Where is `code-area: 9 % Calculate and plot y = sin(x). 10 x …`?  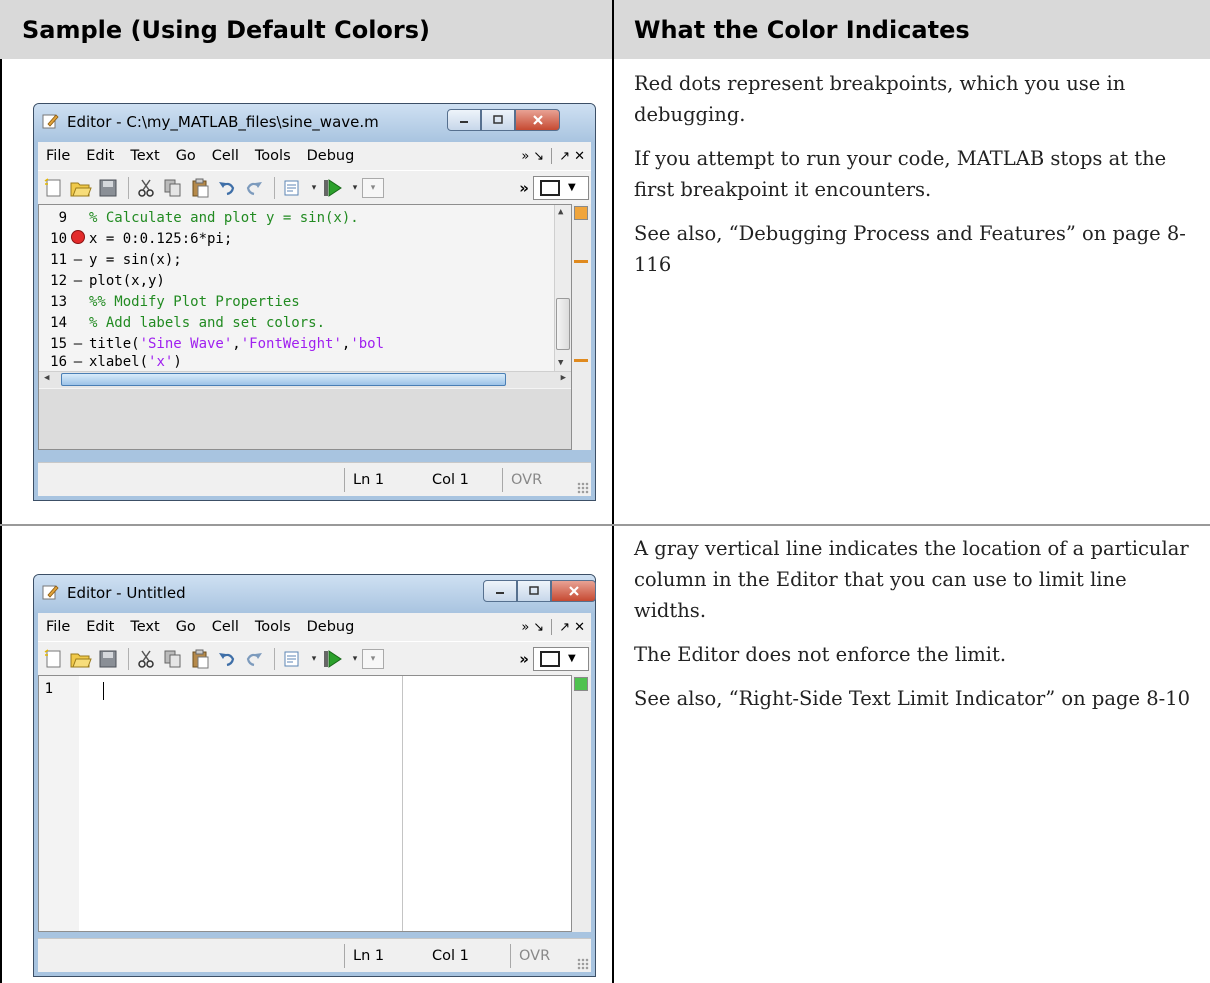
code-area: 9 % Calculate and plot y = sin(x). 10 x … is located at coordinates (305, 327).